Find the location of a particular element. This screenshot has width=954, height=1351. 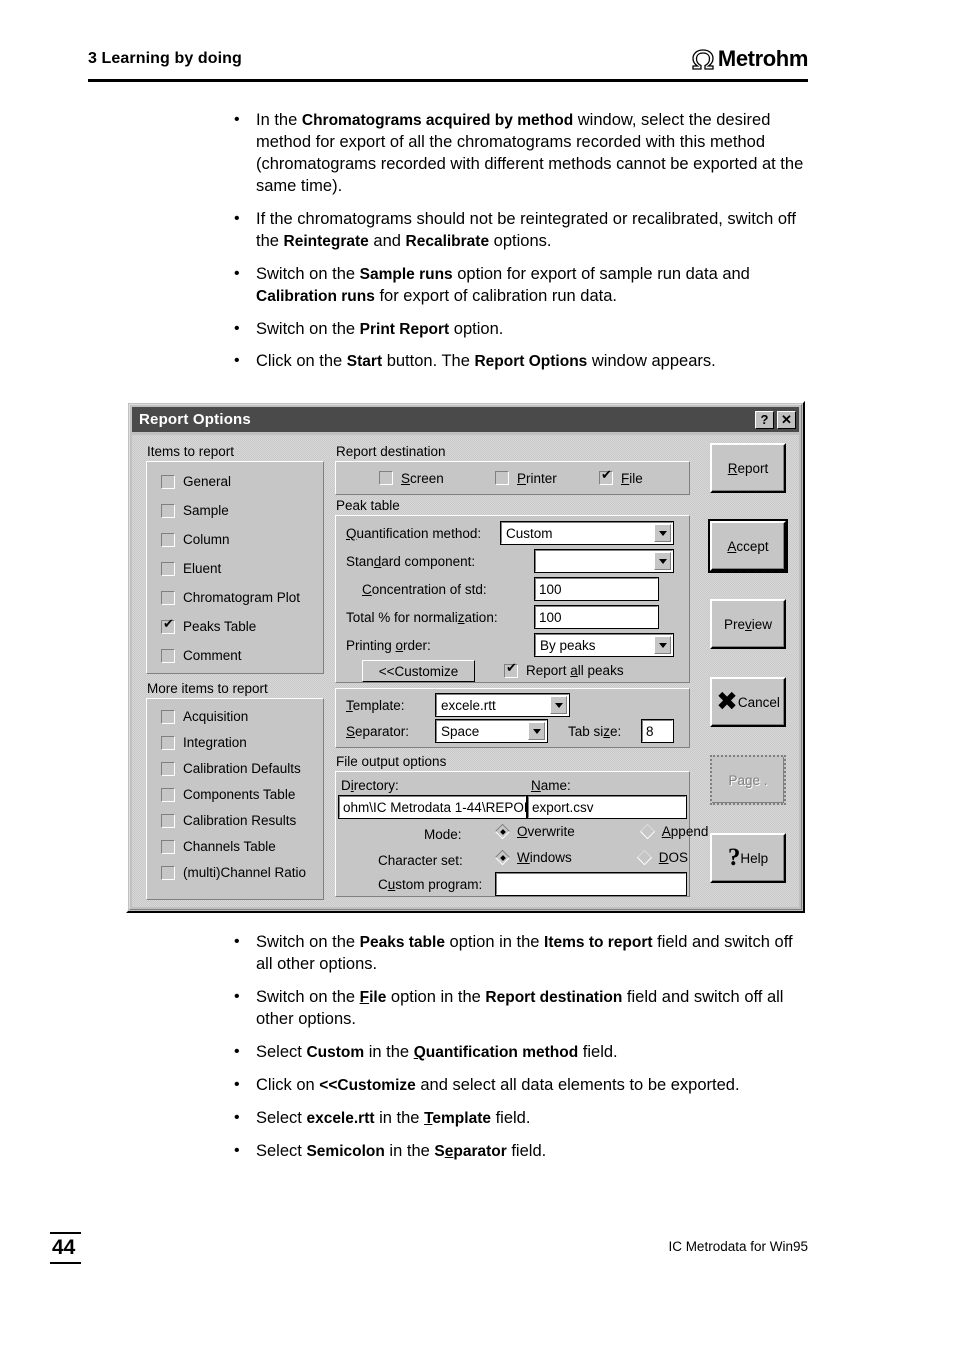

checkbox-label: Calibration Defaults is located at coordinates (242, 768).